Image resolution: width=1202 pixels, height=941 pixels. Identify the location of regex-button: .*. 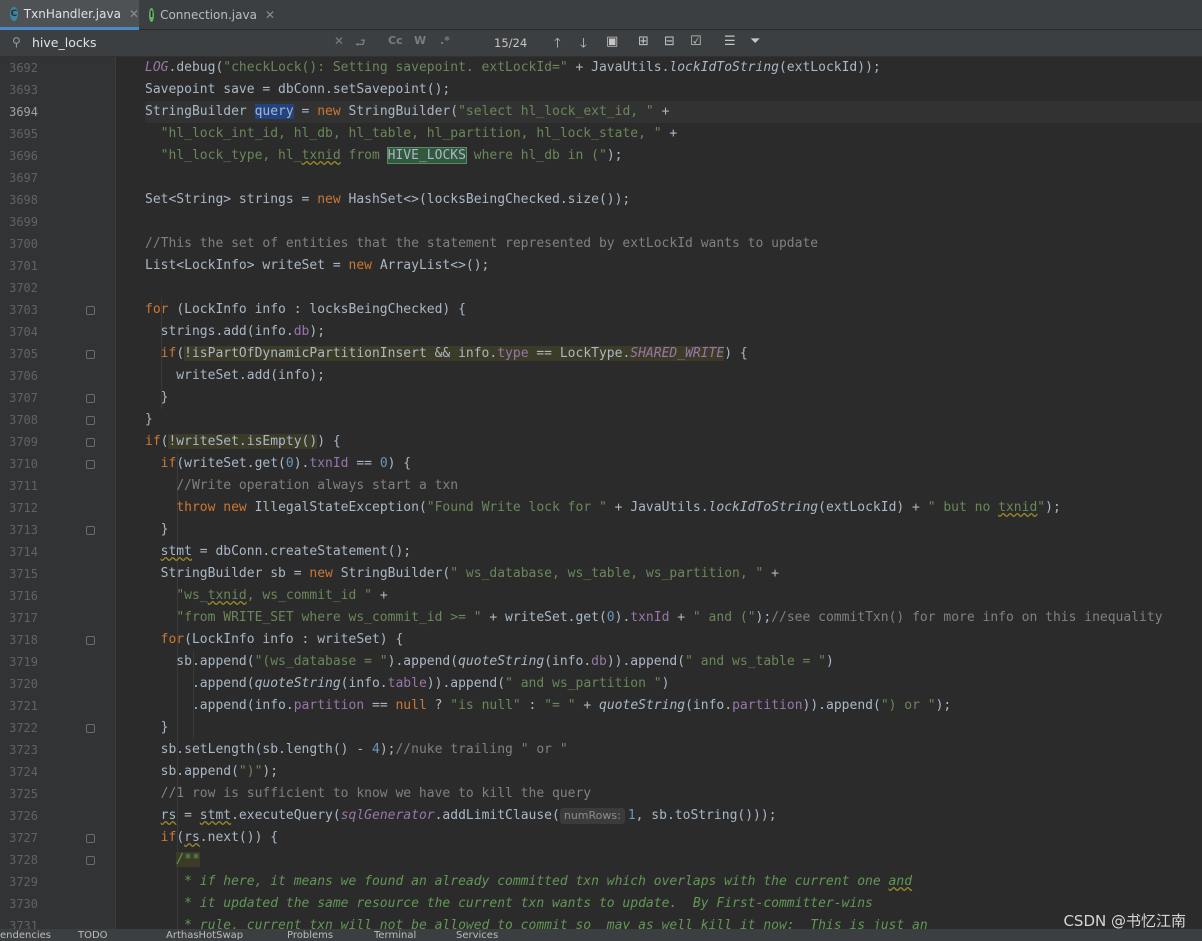
(445, 40).